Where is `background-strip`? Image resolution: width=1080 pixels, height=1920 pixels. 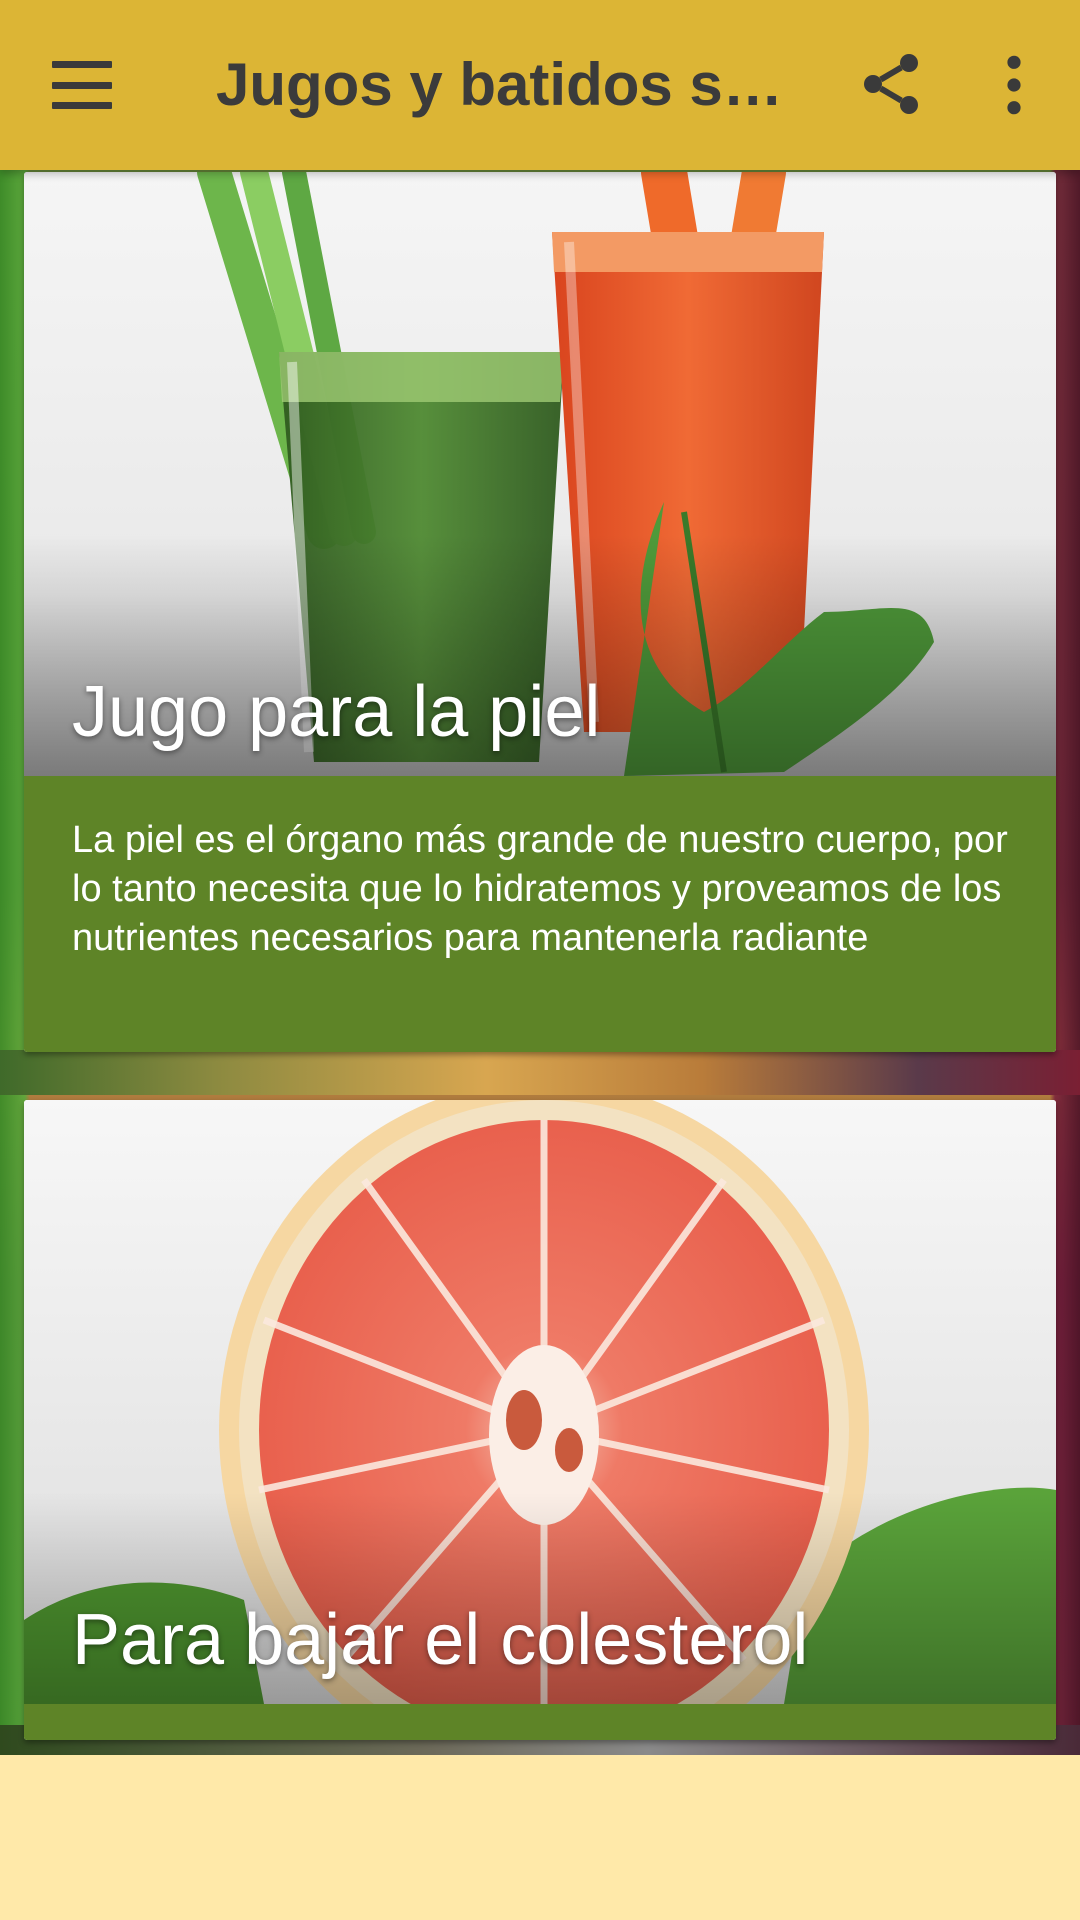 background-strip is located at coordinates (540, 1072).